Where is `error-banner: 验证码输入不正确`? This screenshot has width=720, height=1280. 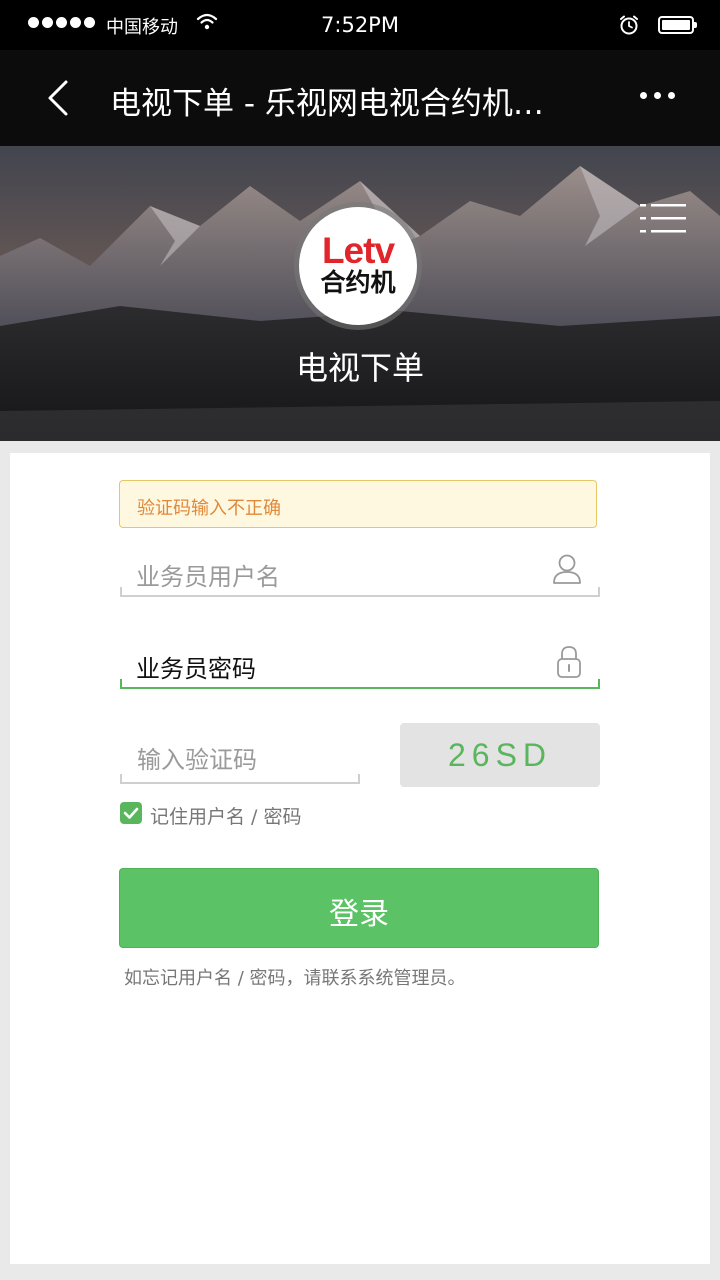
error-banner: 验证码输入不正确 is located at coordinates (358, 504).